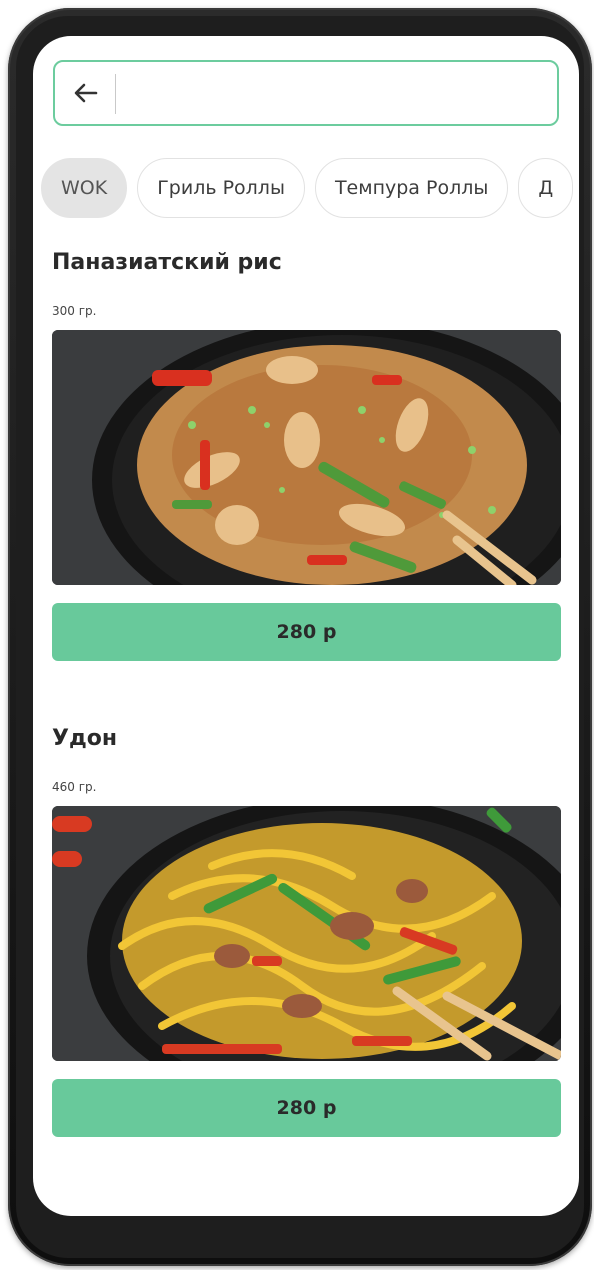  I want to click on text-cursor, so click(115, 94).